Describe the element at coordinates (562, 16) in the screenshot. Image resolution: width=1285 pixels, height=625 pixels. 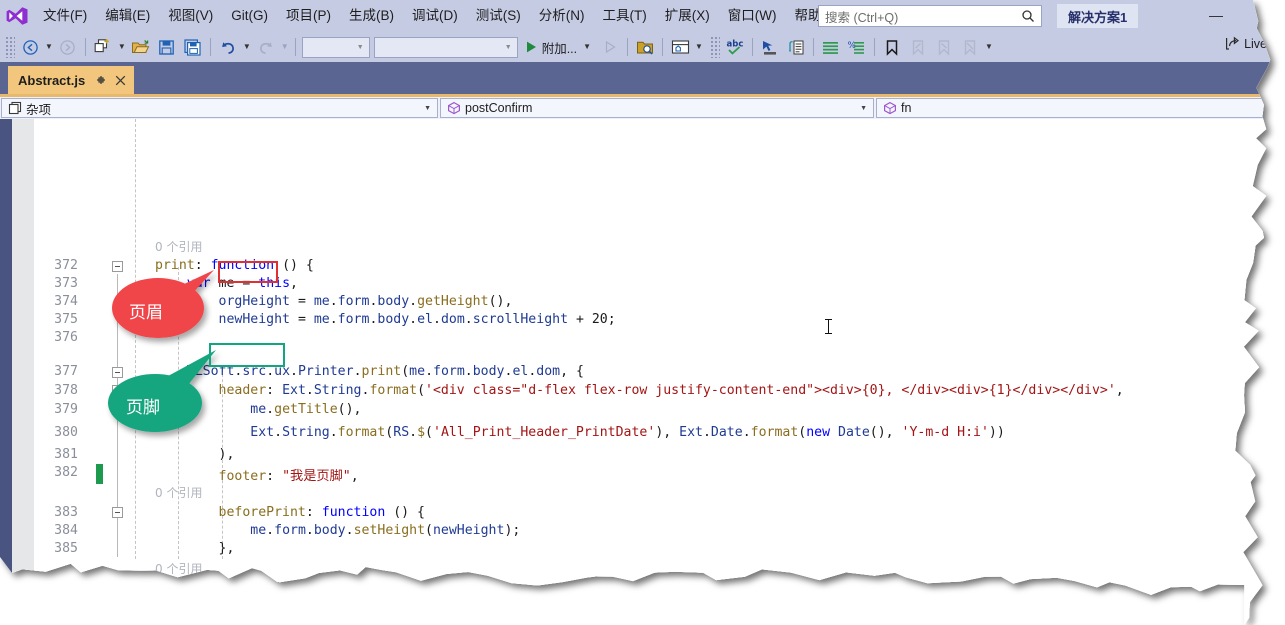
I see `menu-analyze: 分析(N)` at that location.